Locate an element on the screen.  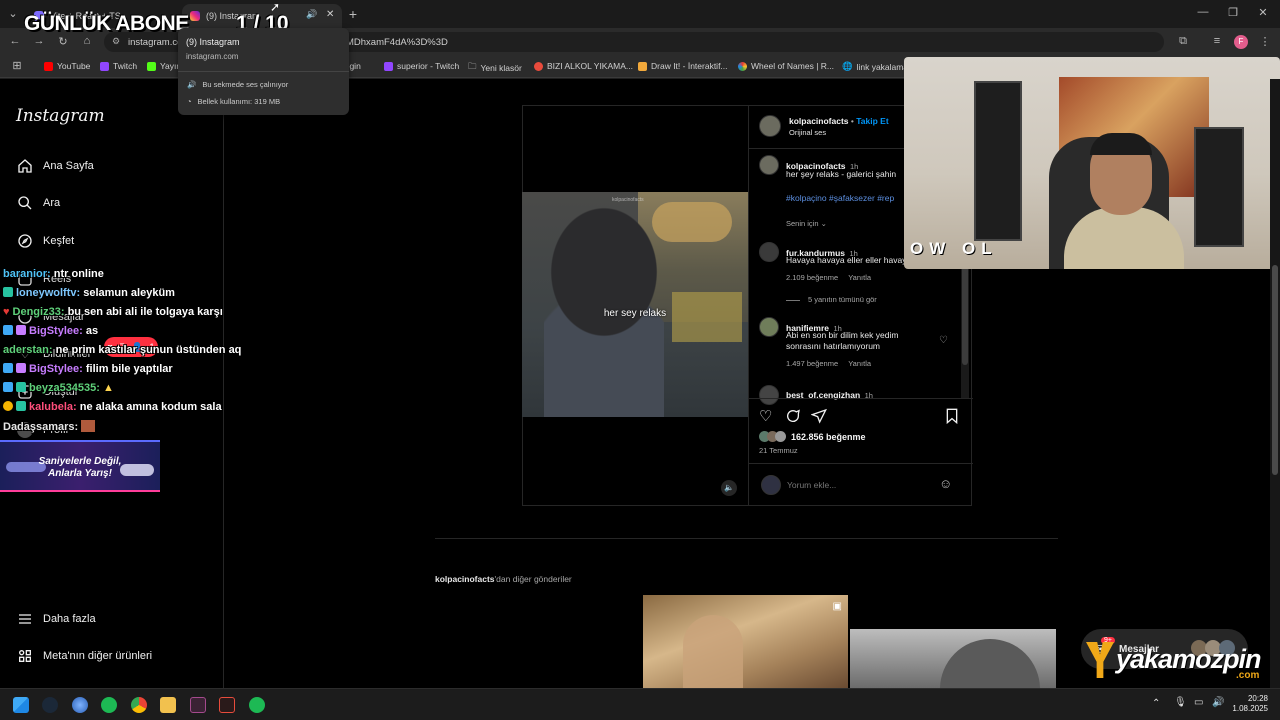
apps-grid-icon: ⊞ is located at coordinates (17, 65).